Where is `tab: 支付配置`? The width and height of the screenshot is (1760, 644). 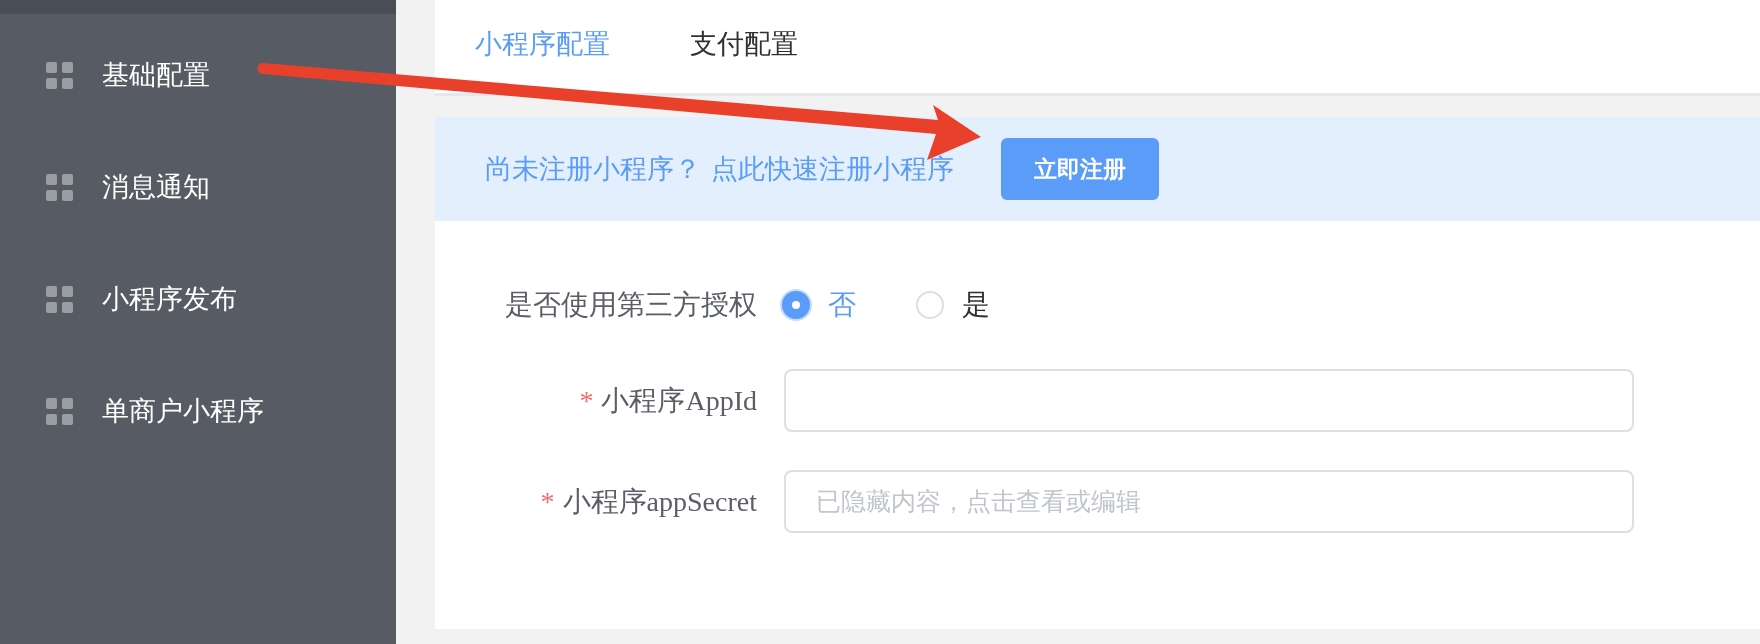 tab: 支付配置 is located at coordinates (744, 46).